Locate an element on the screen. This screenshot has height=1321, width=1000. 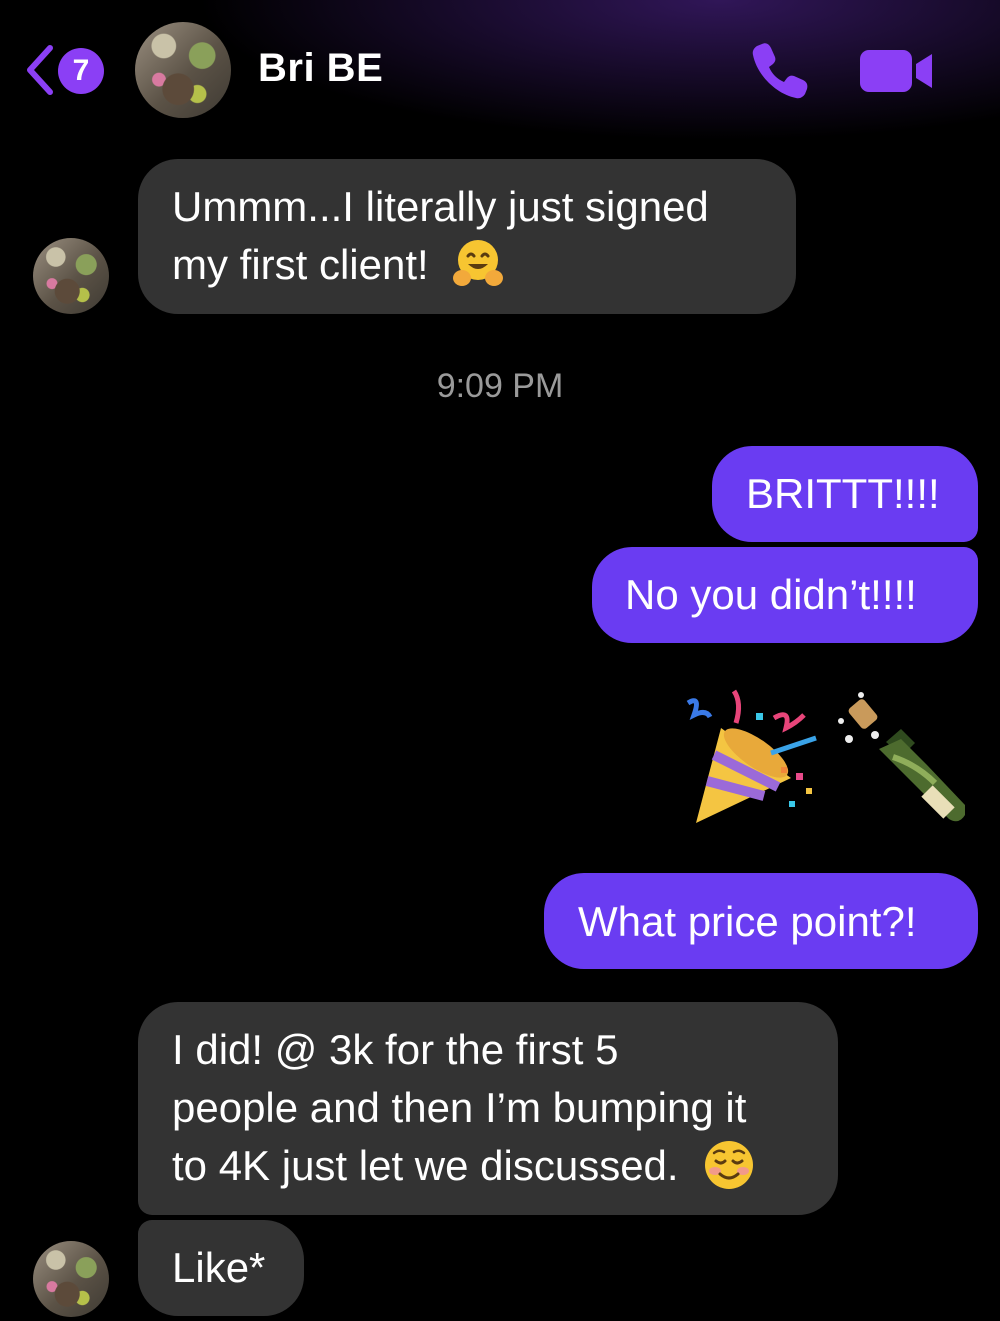
contact-avatar is located at coordinates (183, 70).